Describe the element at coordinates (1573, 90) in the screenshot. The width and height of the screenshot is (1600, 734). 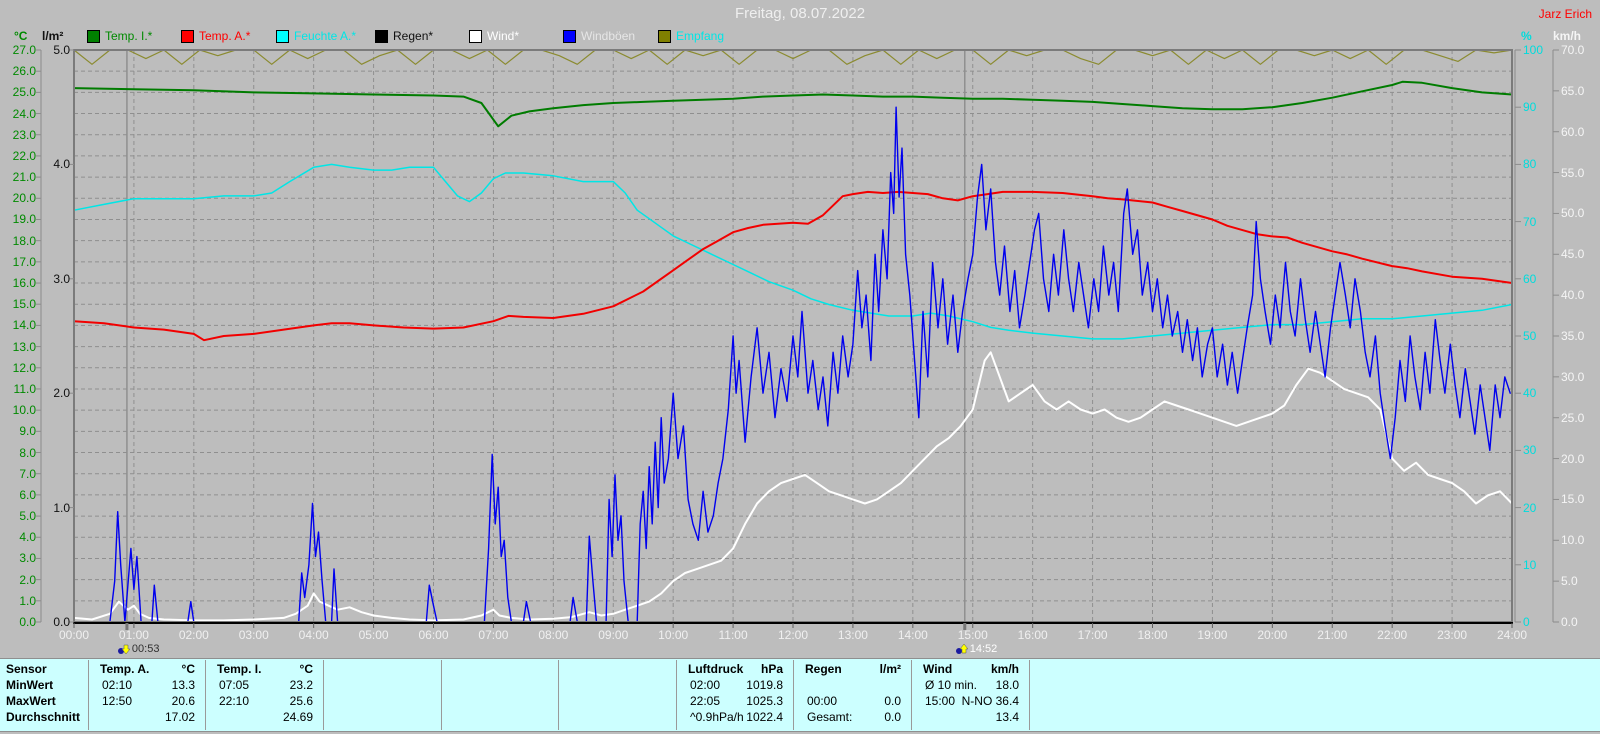
I see `axis-tick-kmh: 65.0` at that location.